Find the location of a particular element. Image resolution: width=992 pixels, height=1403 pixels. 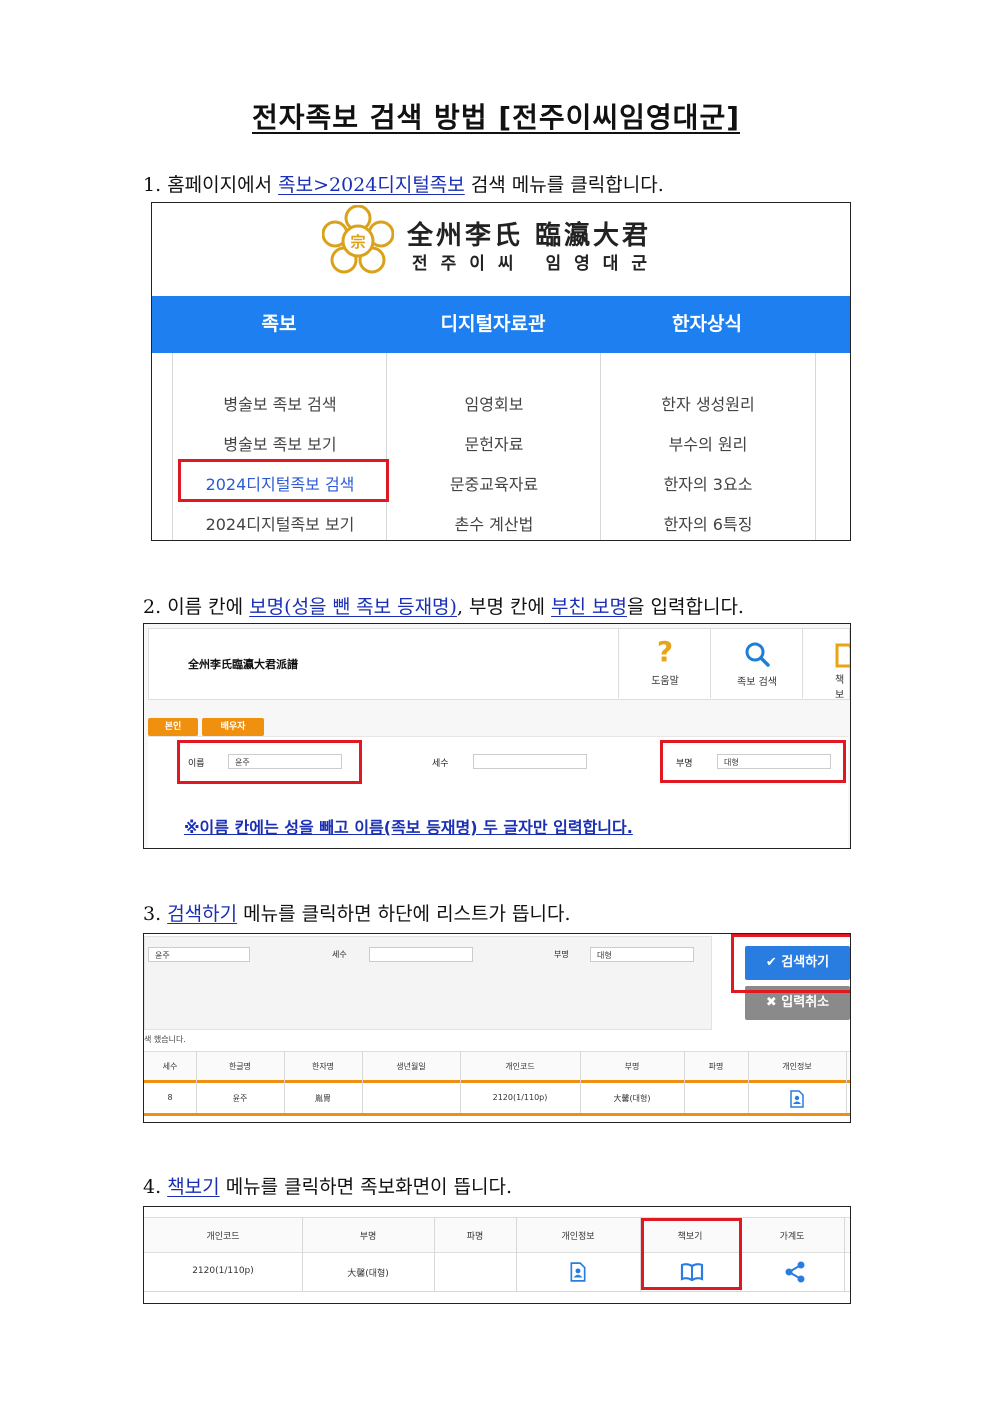

father-name-input: 대형 is located at coordinates (642, 954).